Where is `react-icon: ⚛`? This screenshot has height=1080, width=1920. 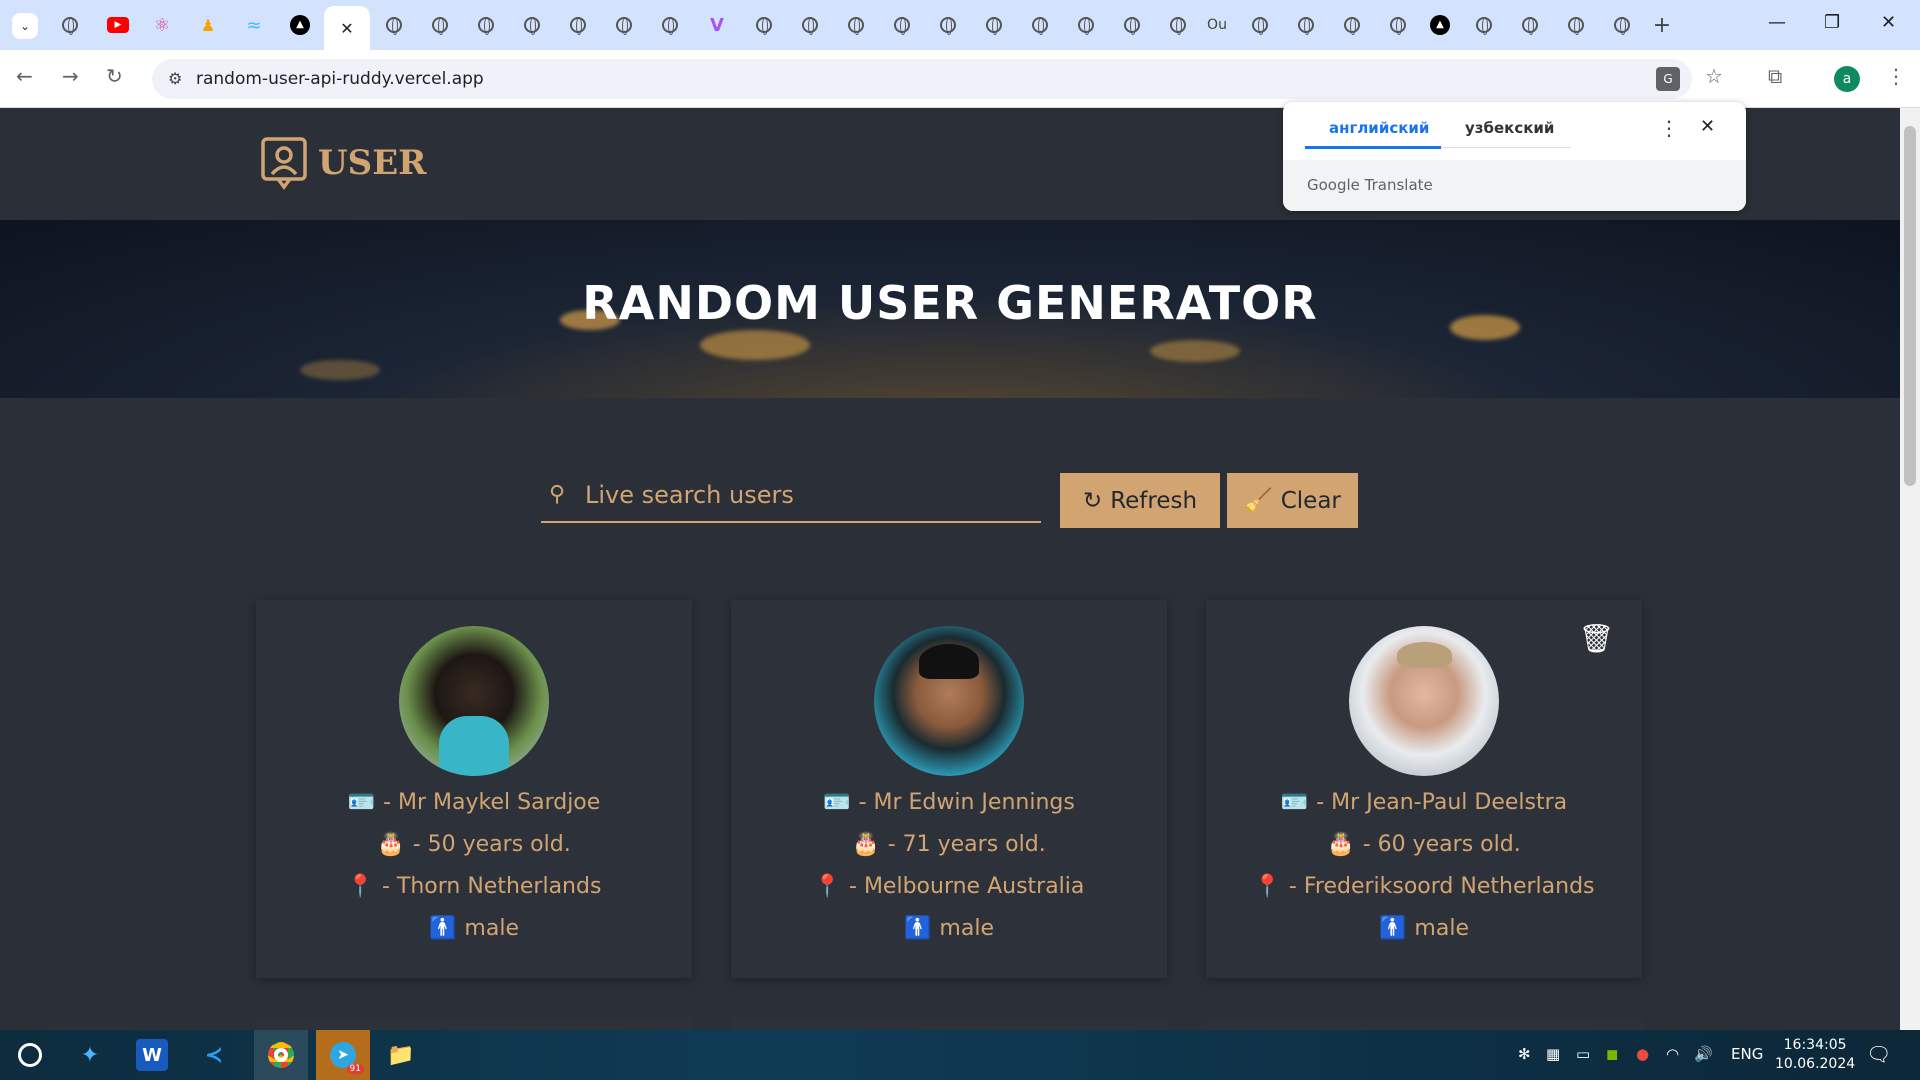
react-icon: ⚛ is located at coordinates (162, 25).